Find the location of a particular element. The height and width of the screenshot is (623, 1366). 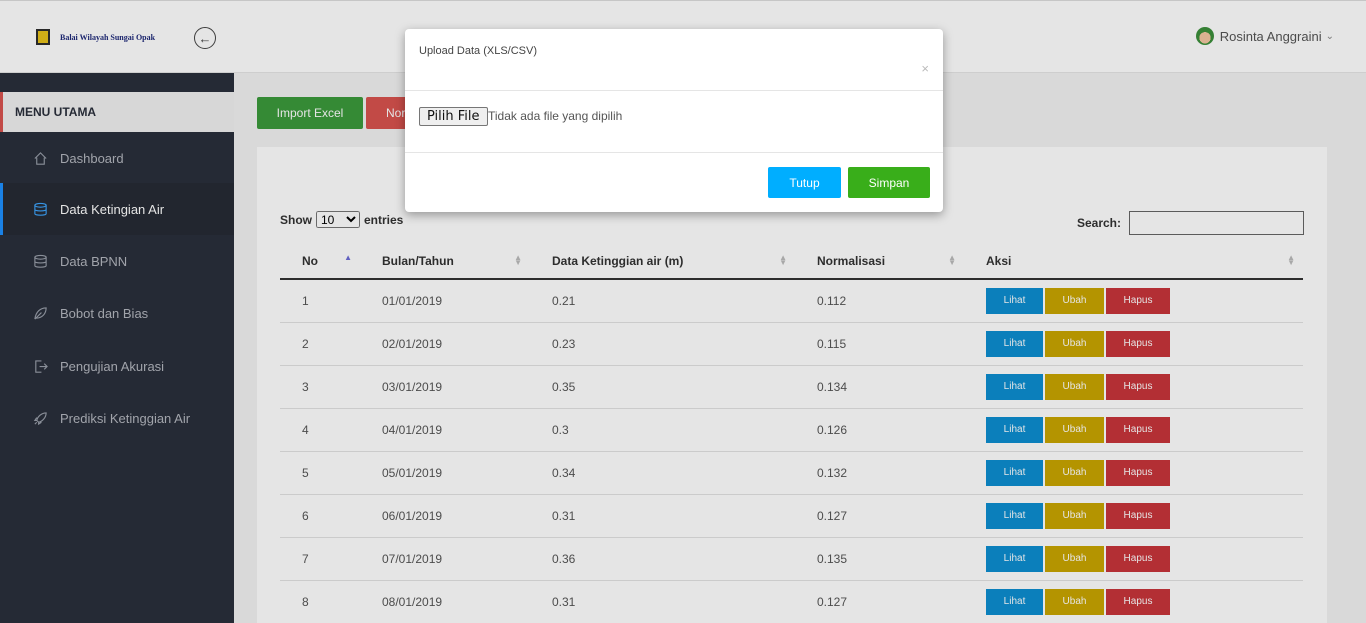

file-status: Tidak ada file yang dipilih is located at coordinates (555, 116).